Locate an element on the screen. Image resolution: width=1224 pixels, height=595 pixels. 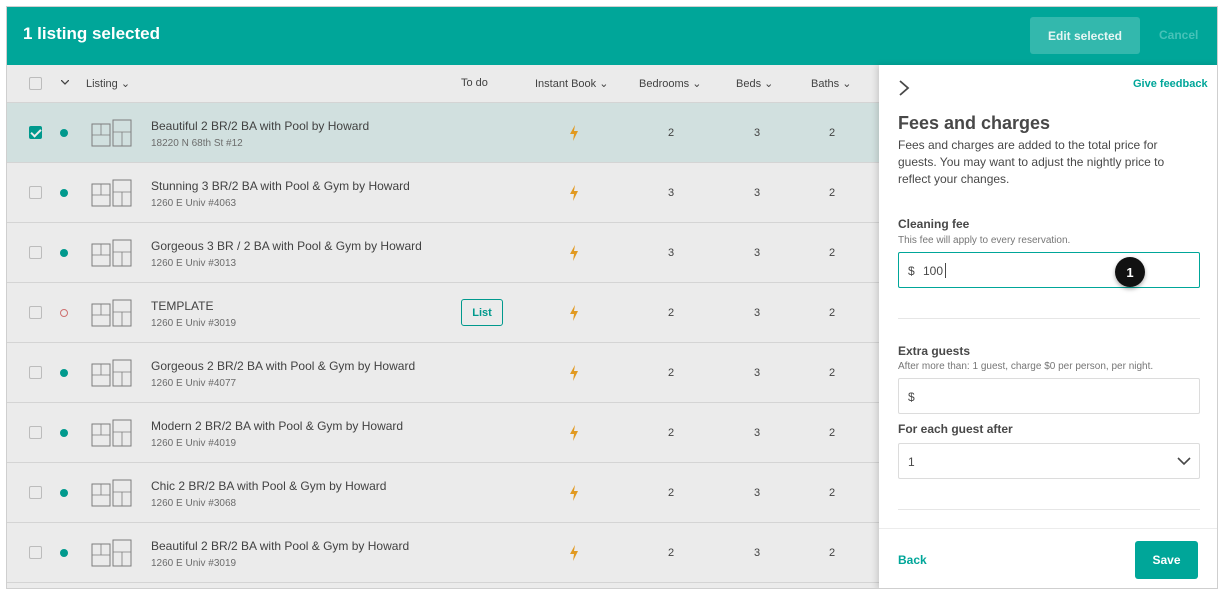
text-caret is located at coordinates (945, 270).